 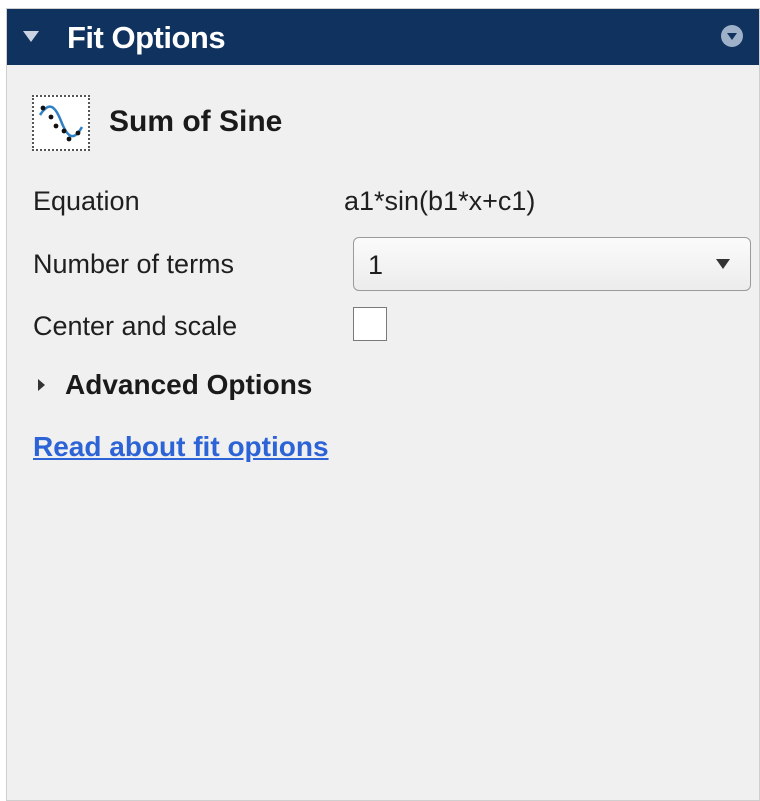 I want to click on center-and-scale-checkbox, so click(x=370, y=324).